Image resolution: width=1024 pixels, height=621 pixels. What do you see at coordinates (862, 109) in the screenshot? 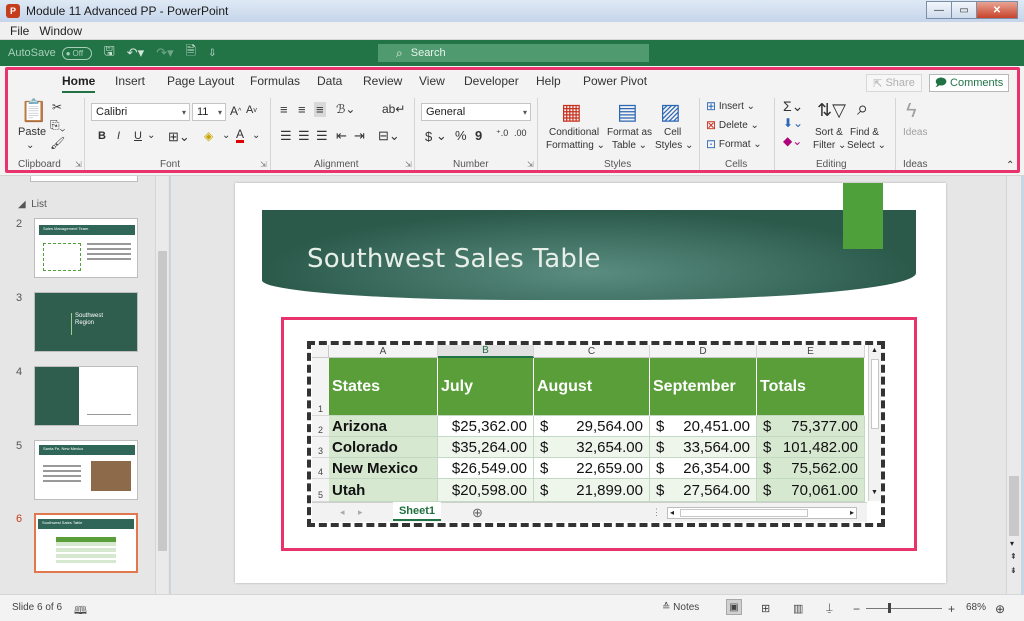
I see `find-select-icon: ⌕` at bounding box center [862, 109].